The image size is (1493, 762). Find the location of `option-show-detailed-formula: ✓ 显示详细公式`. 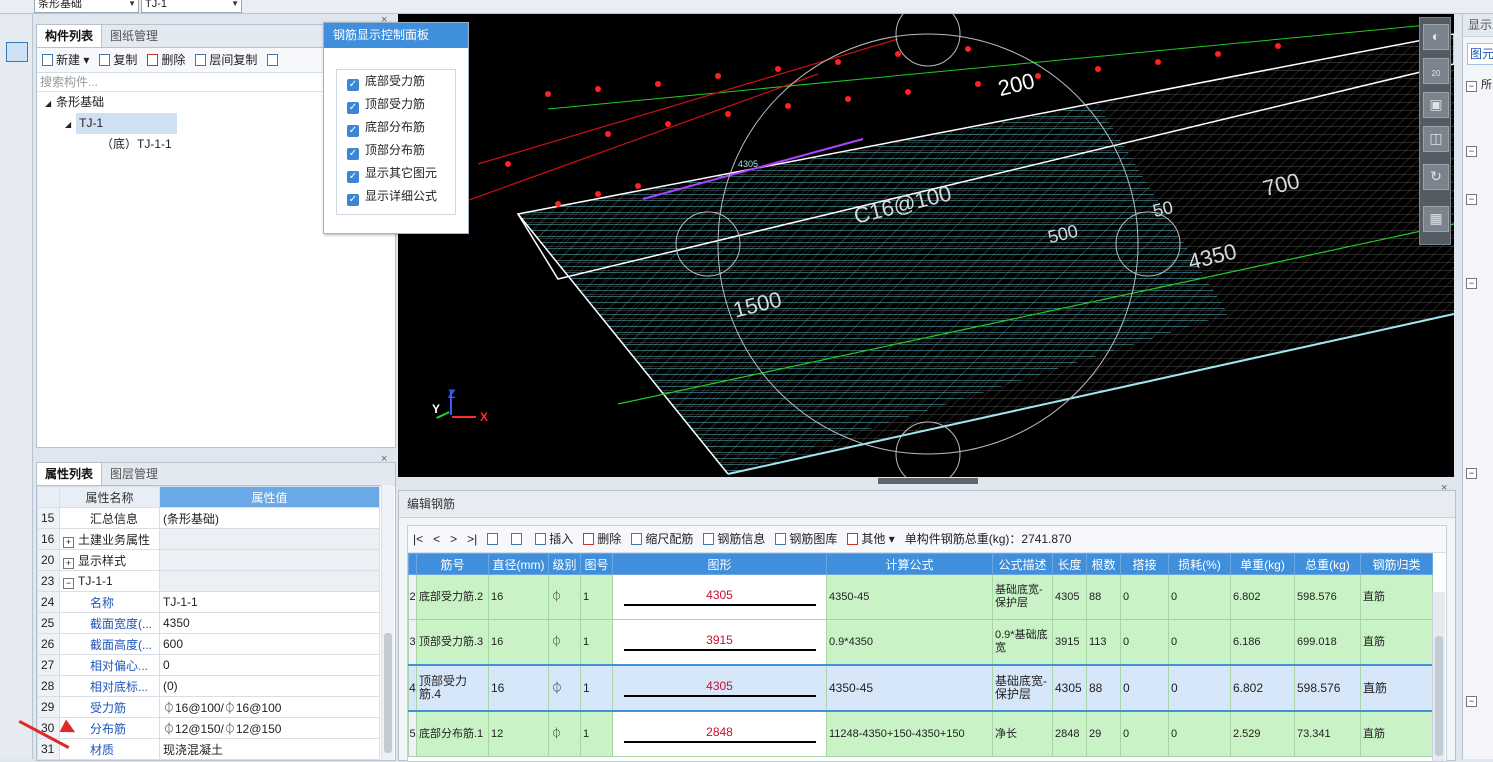

option-show-detailed-formula: ✓ 显示详细公式 is located at coordinates (396, 196).